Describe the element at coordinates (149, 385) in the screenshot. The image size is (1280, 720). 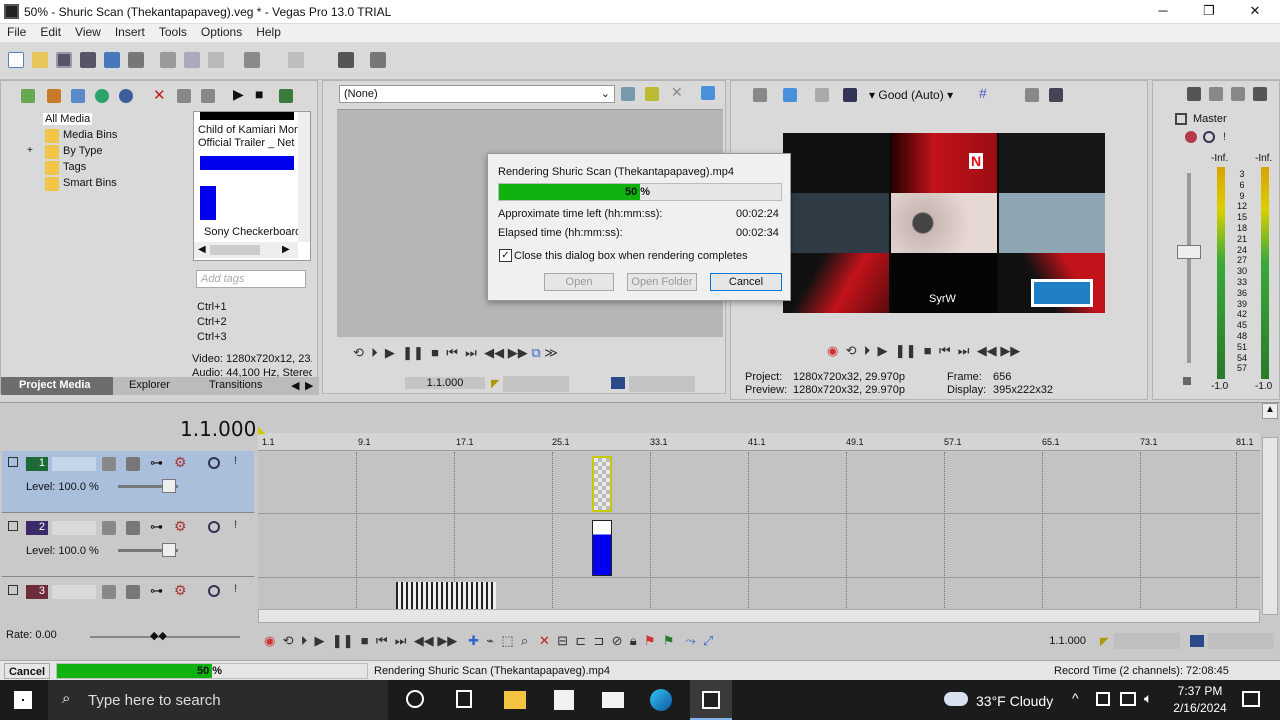
I see `tab-explorer: Explorer` at that location.